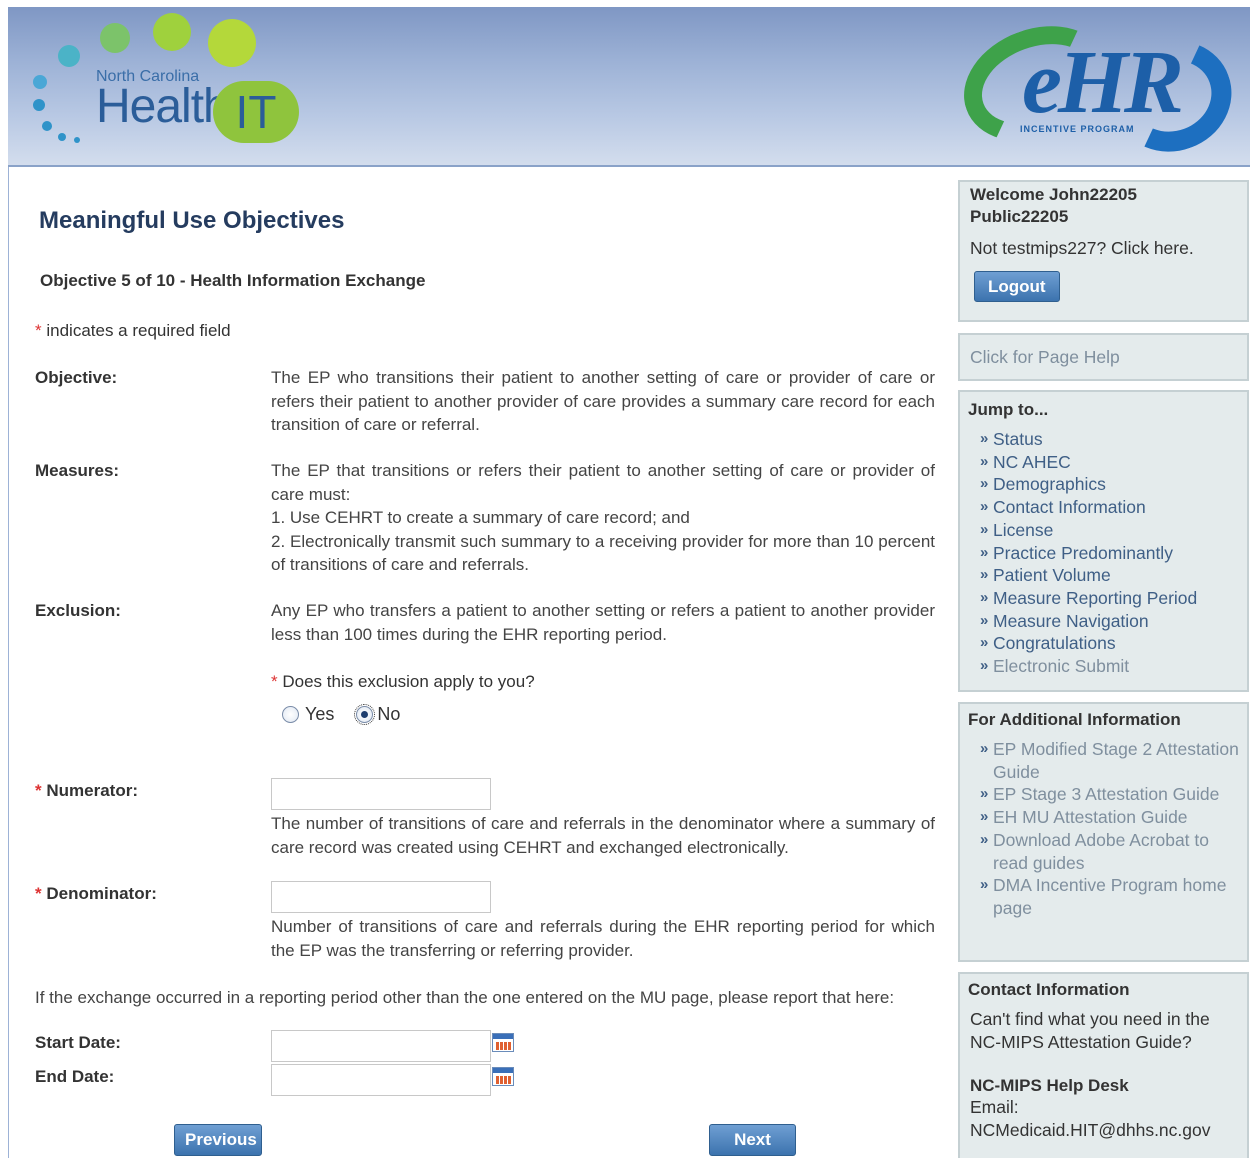 Image resolution: width=1250 pixels, height=1158 pixels. What do you see at coordinates (341, 714) in the screenshot?
I see `exclusion-radio-group: Yes No` at bounding box center [341, 714].